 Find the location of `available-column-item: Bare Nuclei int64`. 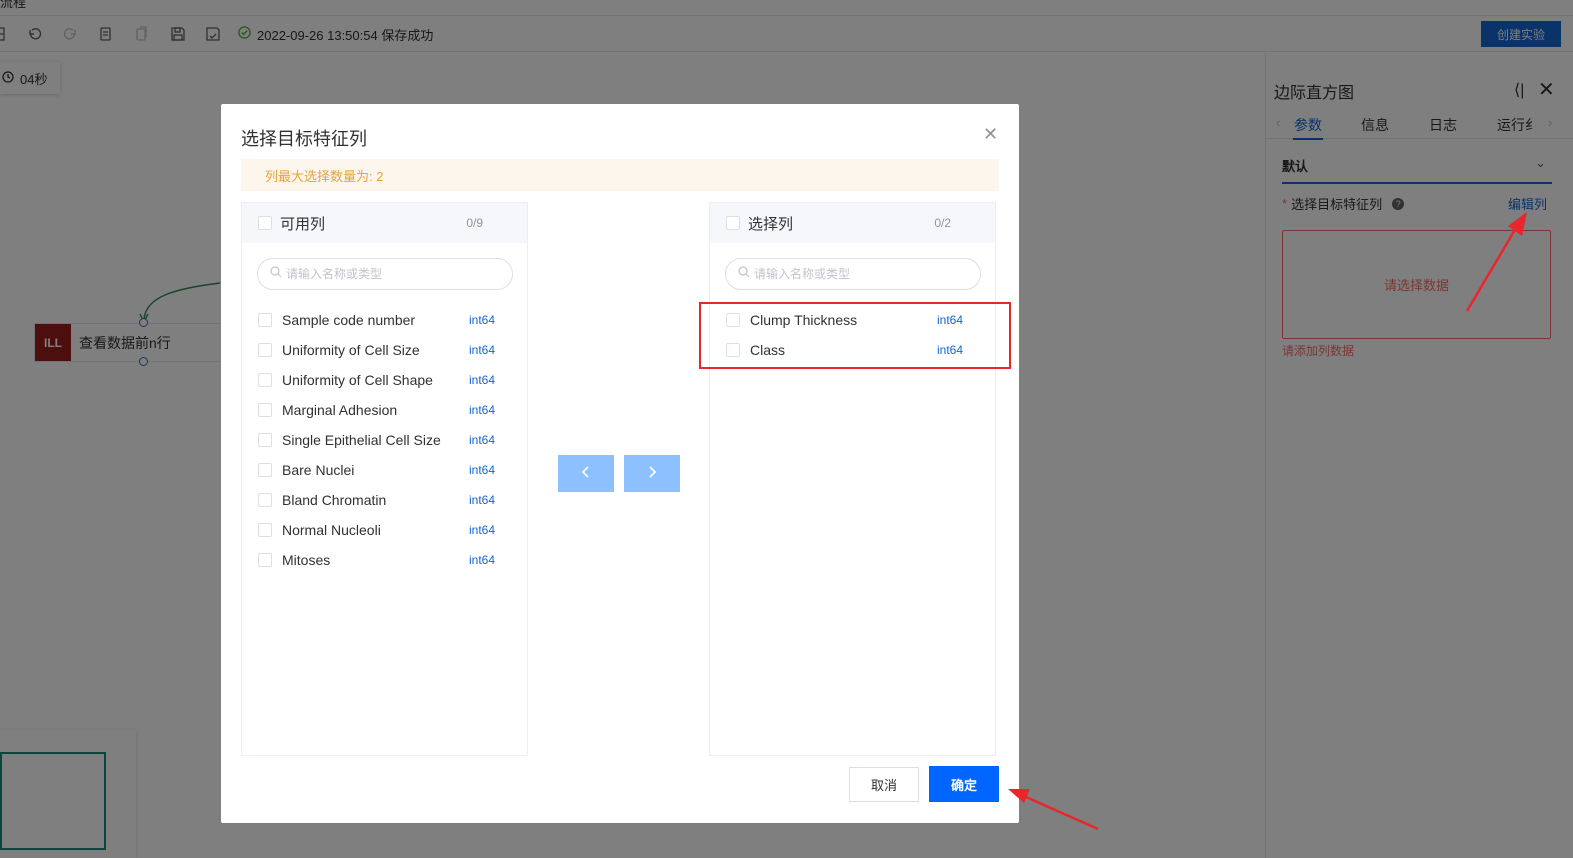

available-column-item: Bare Nuclei int64 is located at coordinates (384, 470).